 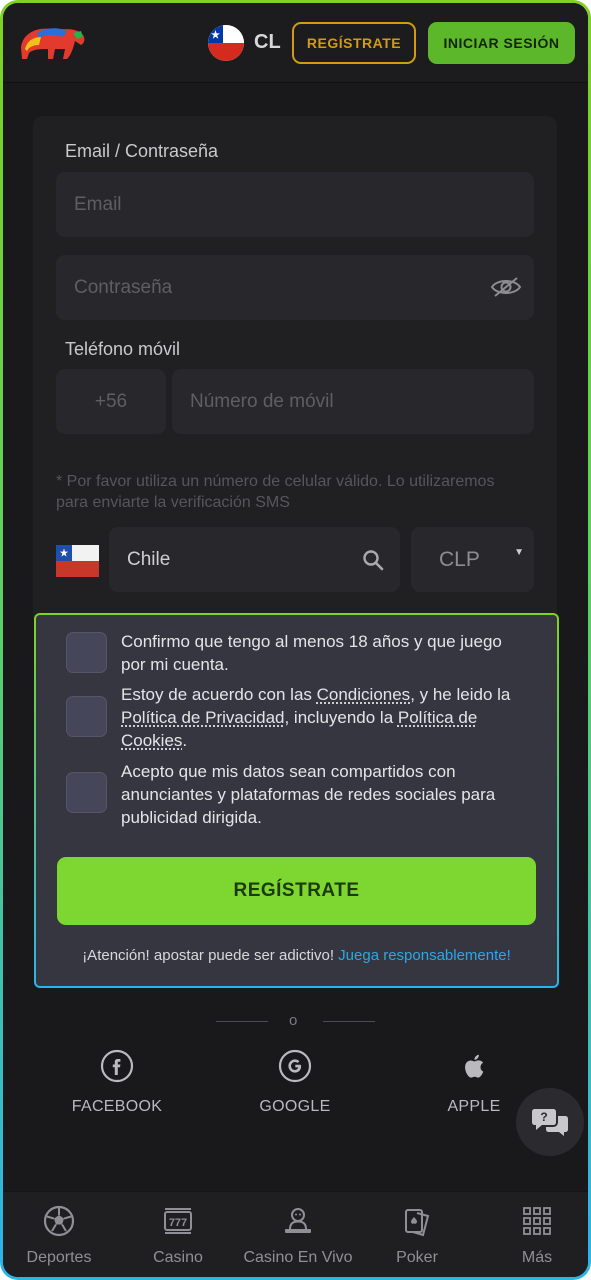 I want to click on terms-middle2: , incluyendo la, so click(x=341, y=717).